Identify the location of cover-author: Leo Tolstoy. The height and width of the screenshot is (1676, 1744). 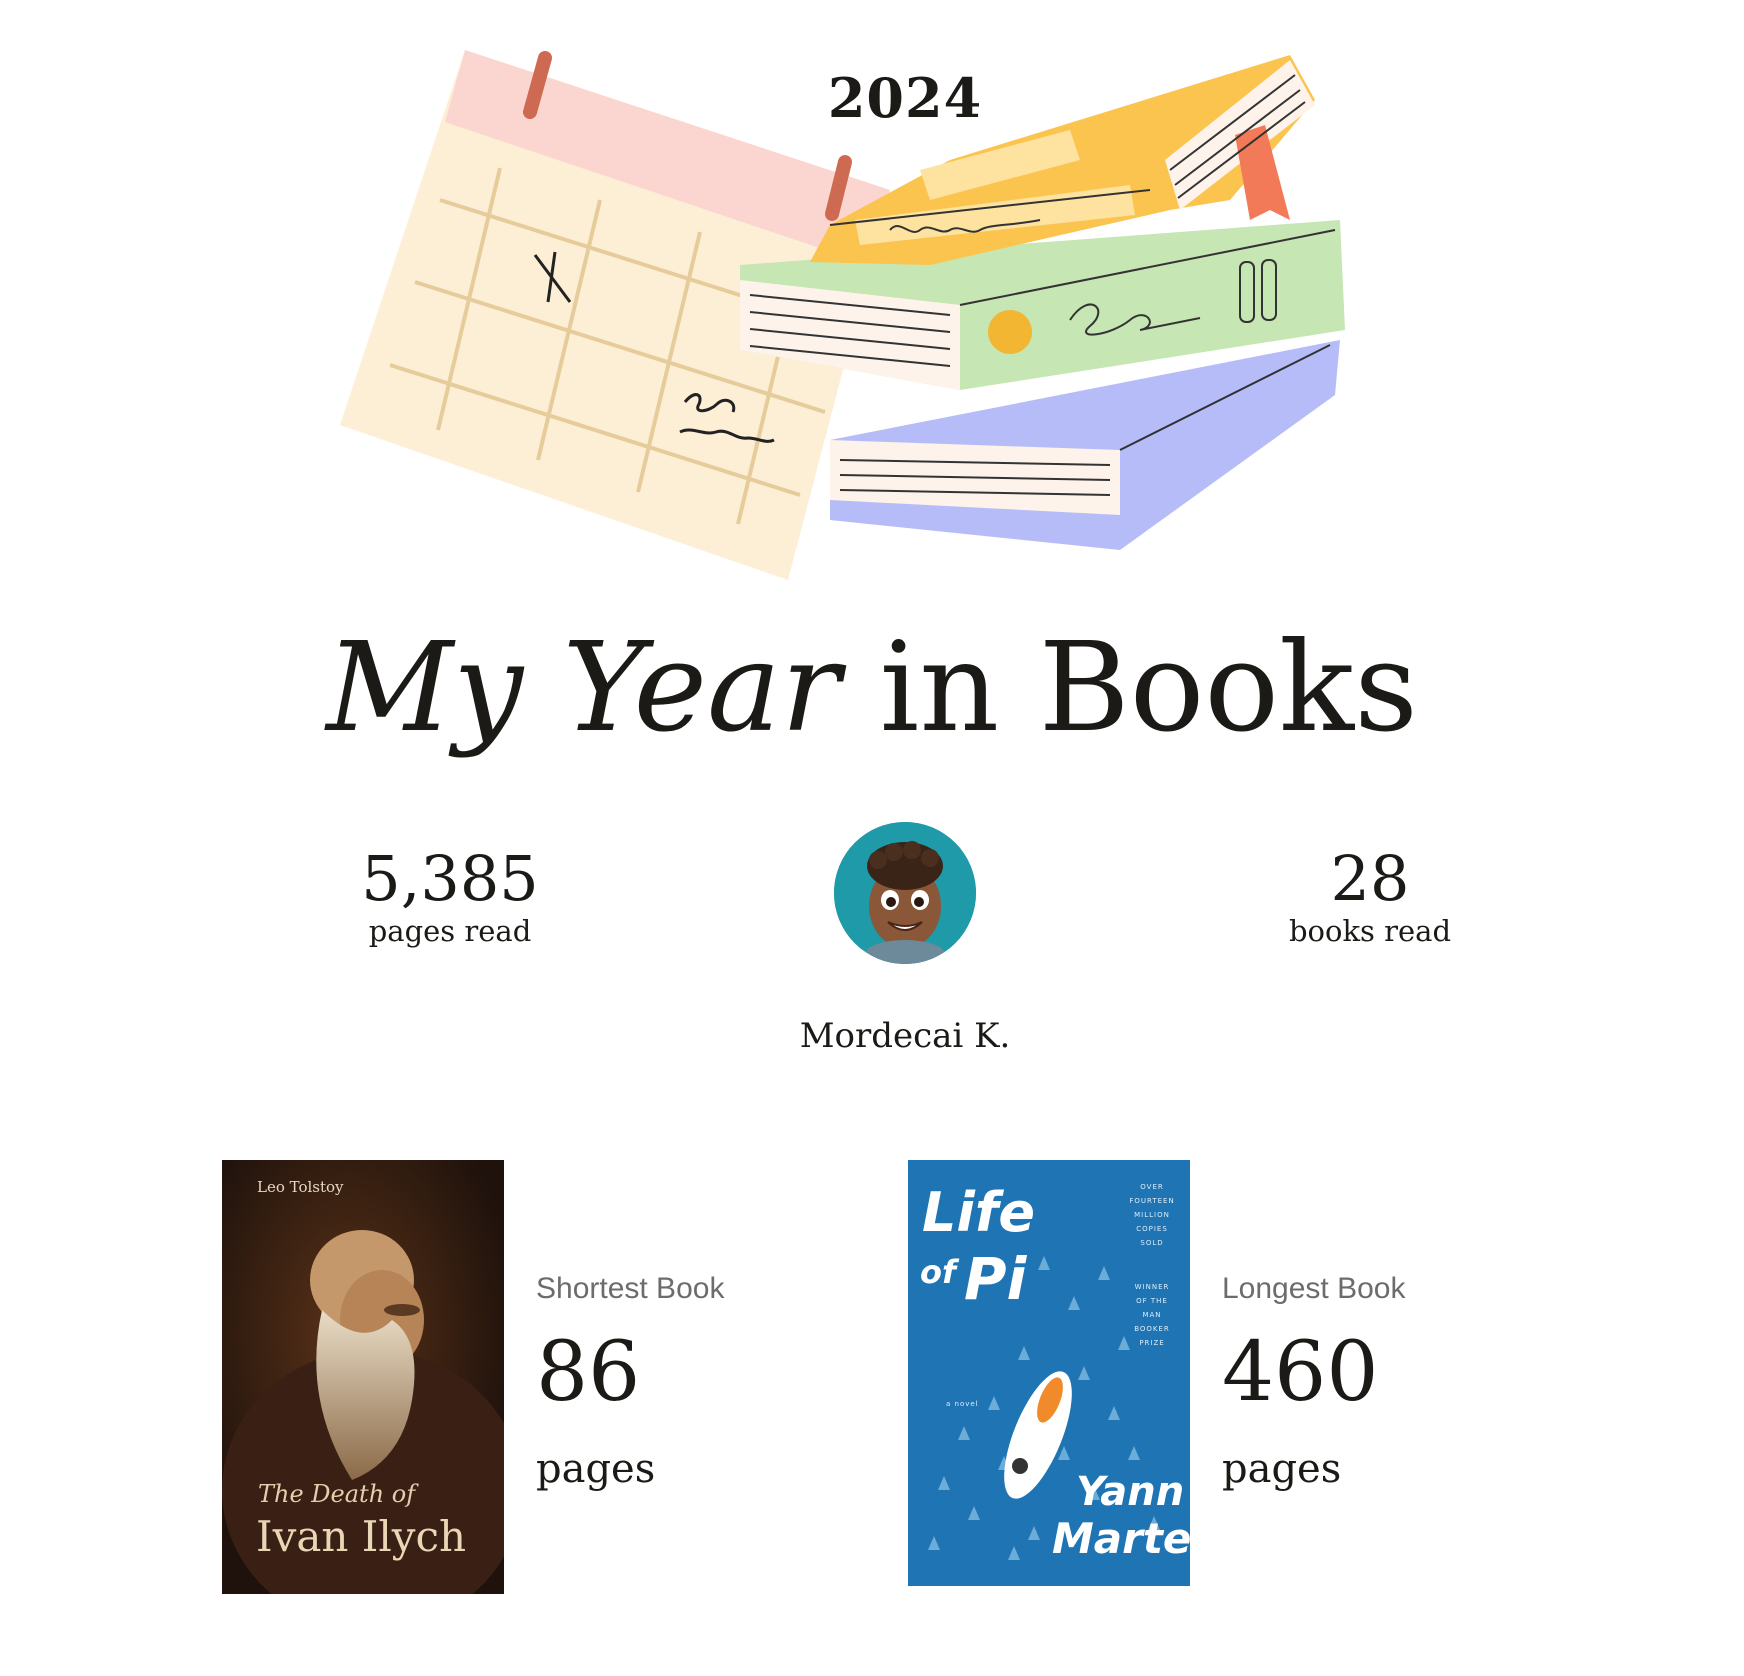
(300, 1187).